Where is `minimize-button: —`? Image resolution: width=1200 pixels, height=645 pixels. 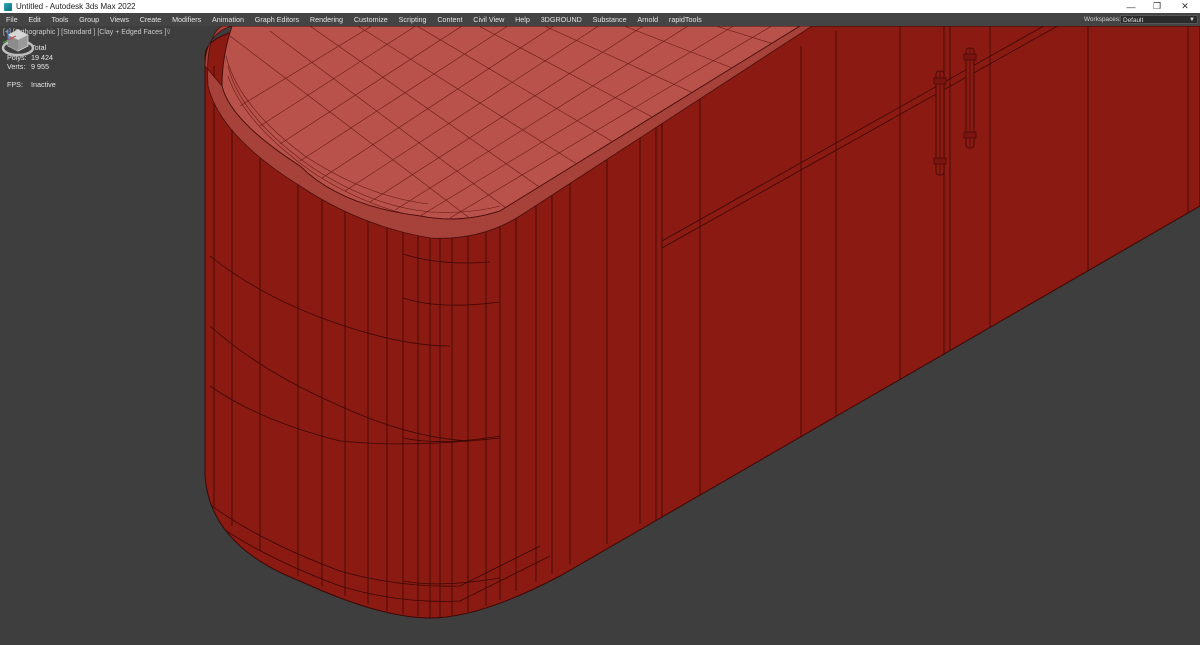 minimize-button: — is located at coordinates (1131, 6).